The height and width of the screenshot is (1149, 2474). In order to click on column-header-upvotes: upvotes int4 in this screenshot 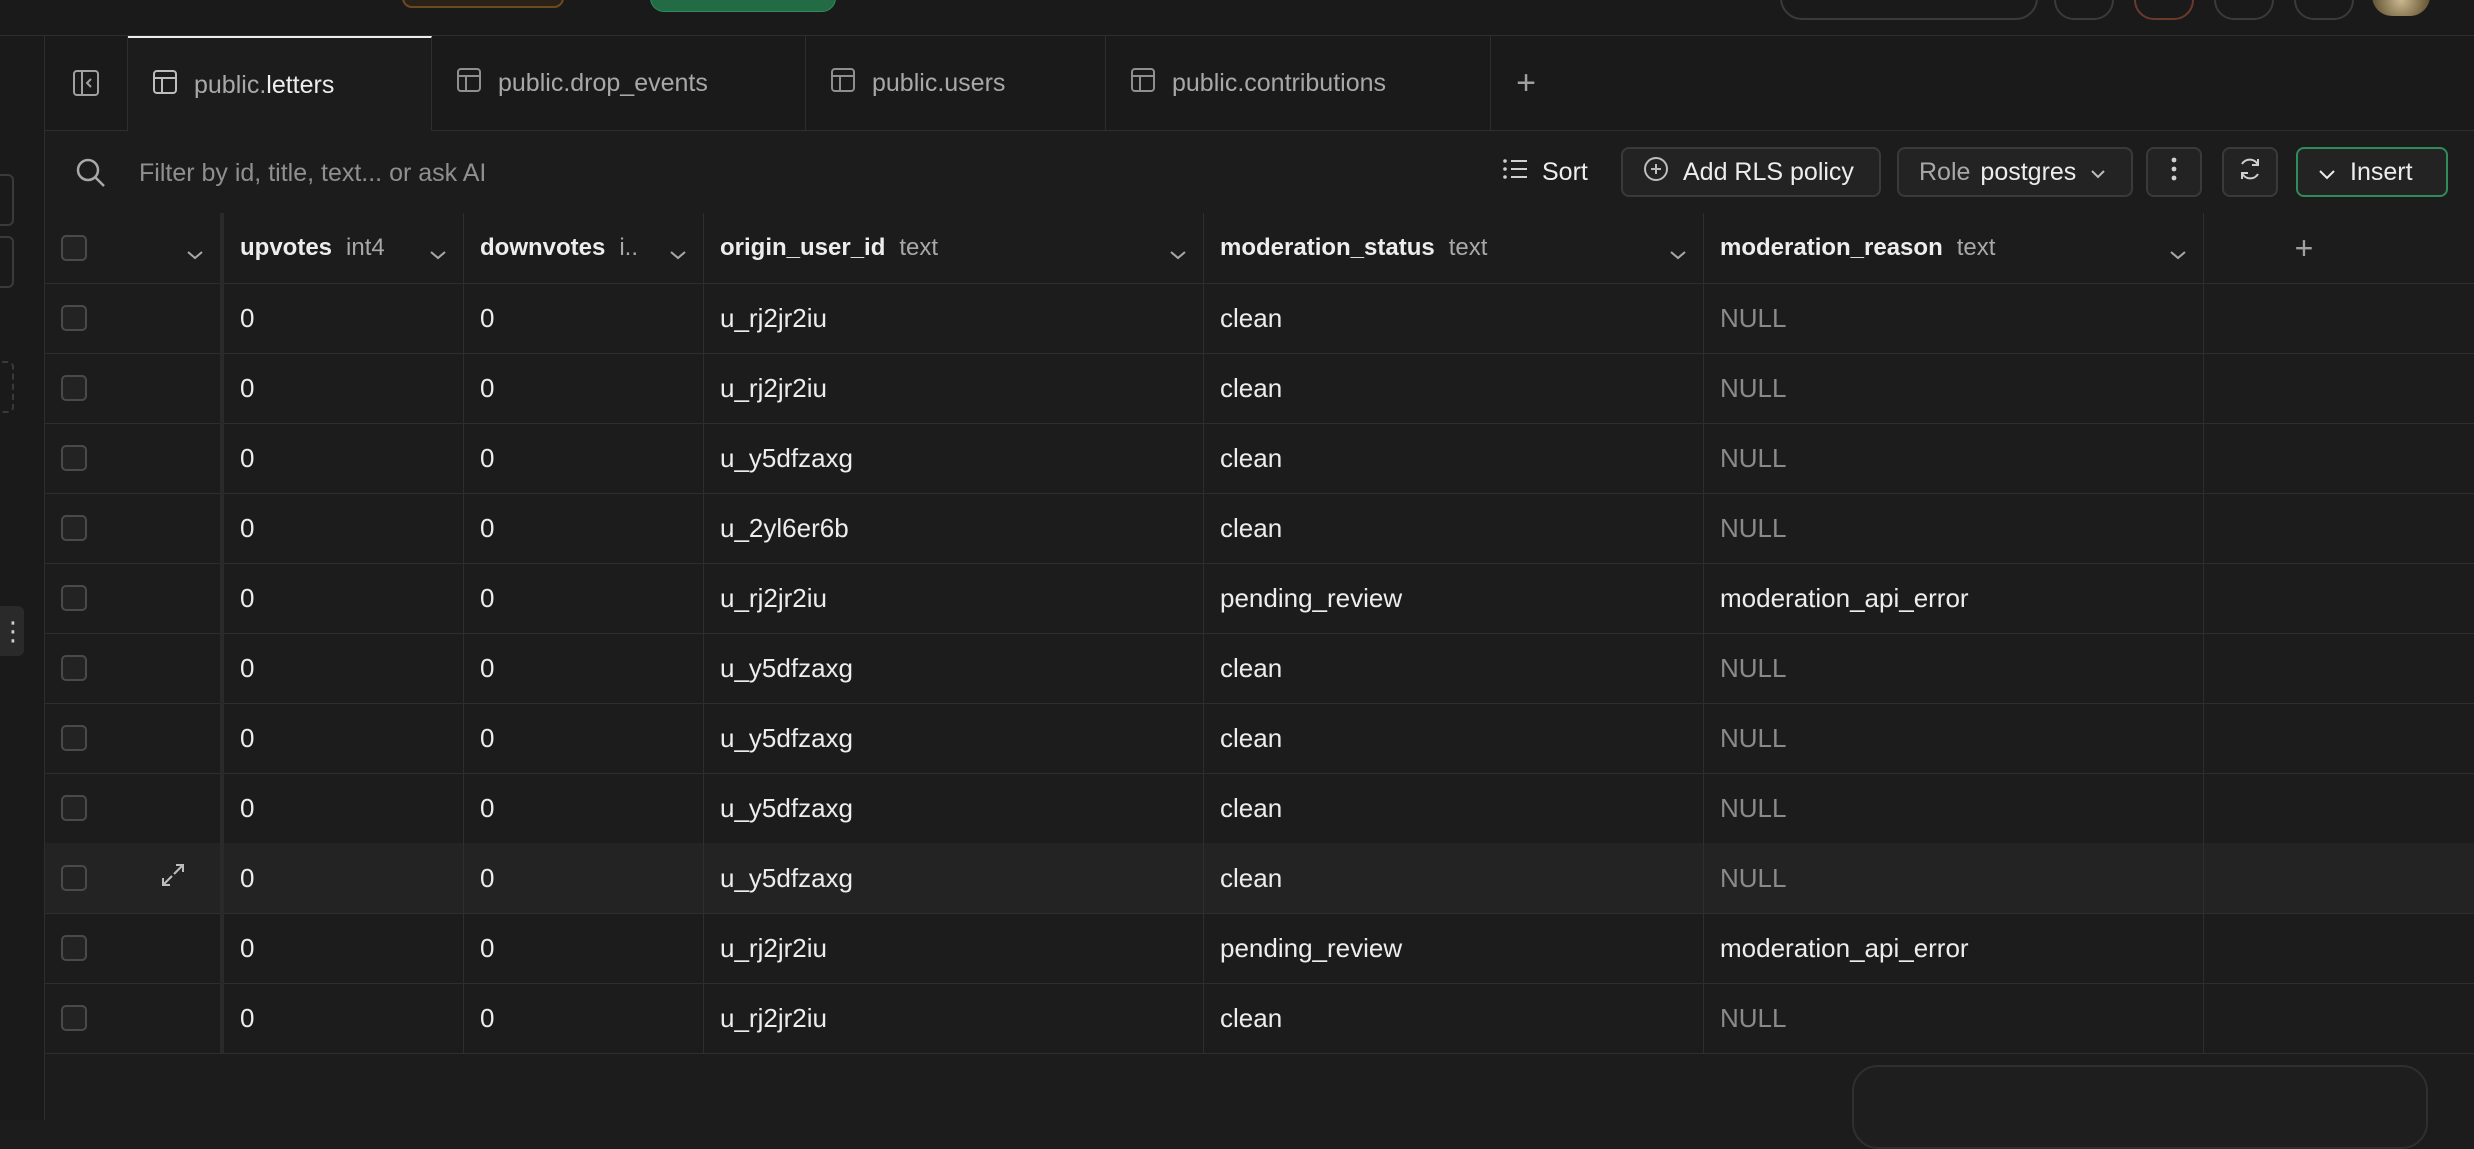, I will do `click(344, 248)`.